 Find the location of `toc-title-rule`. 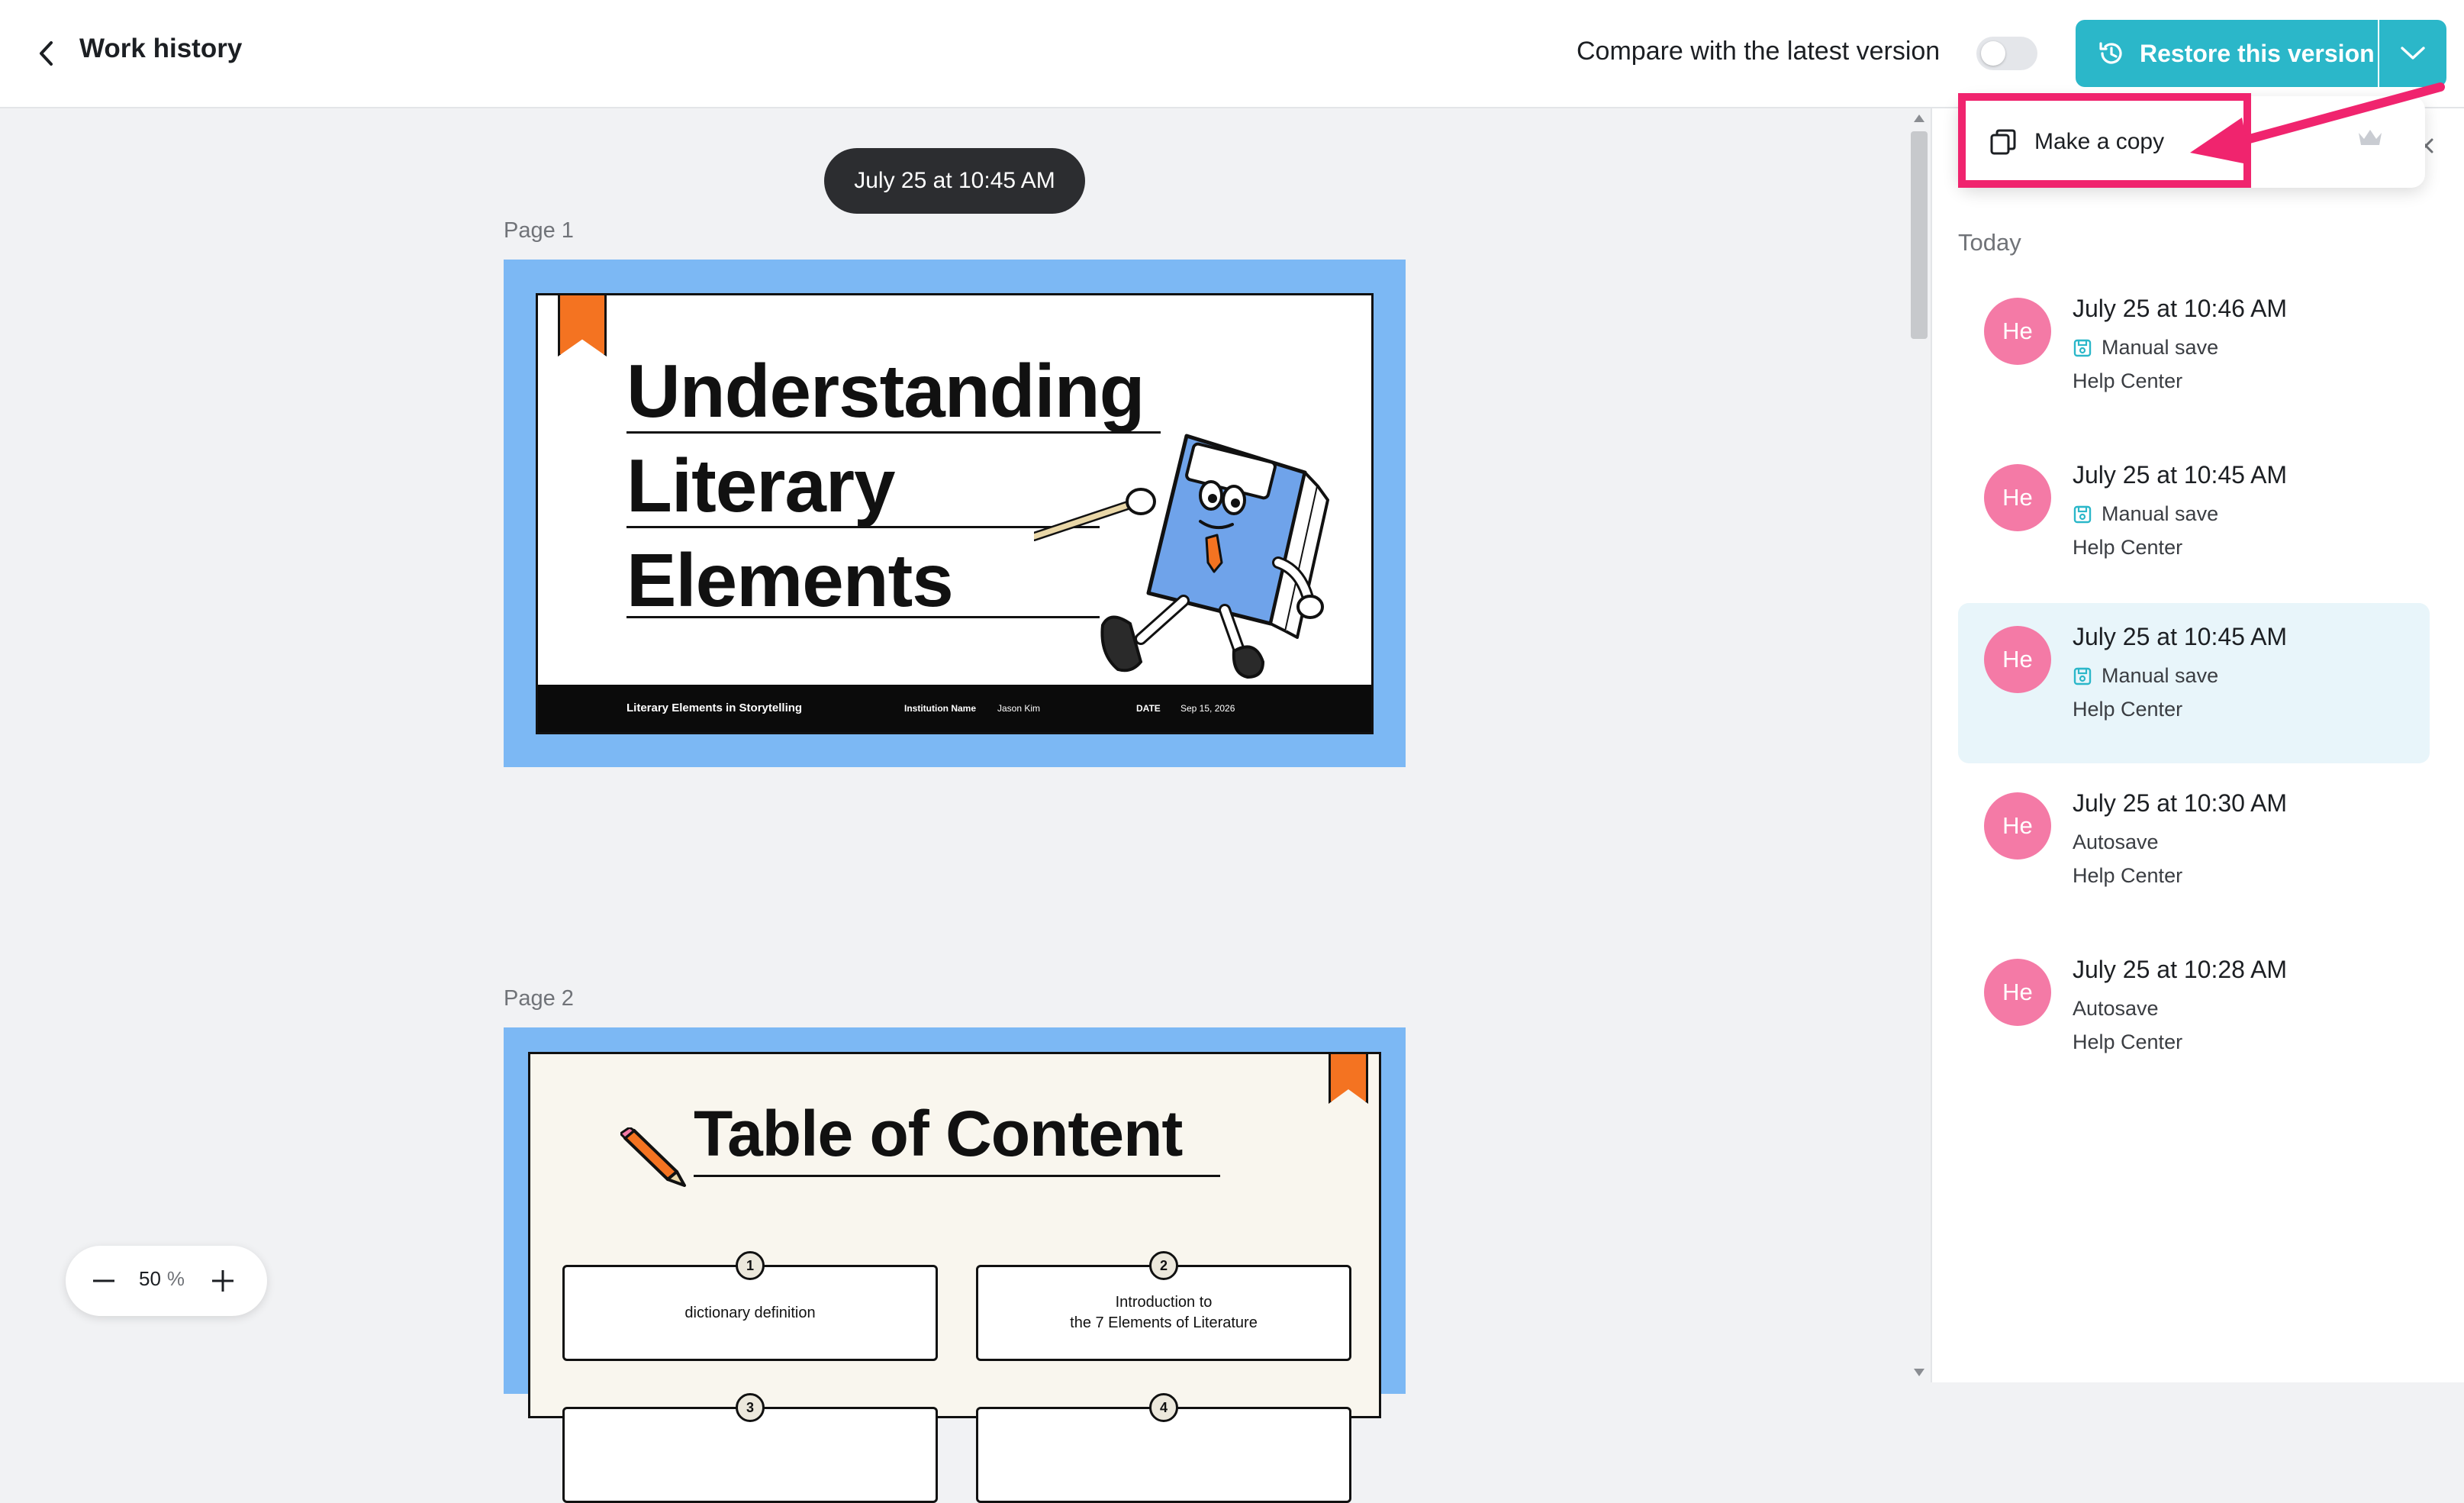

toc-title-rule is located at coordinates (957, 1176).